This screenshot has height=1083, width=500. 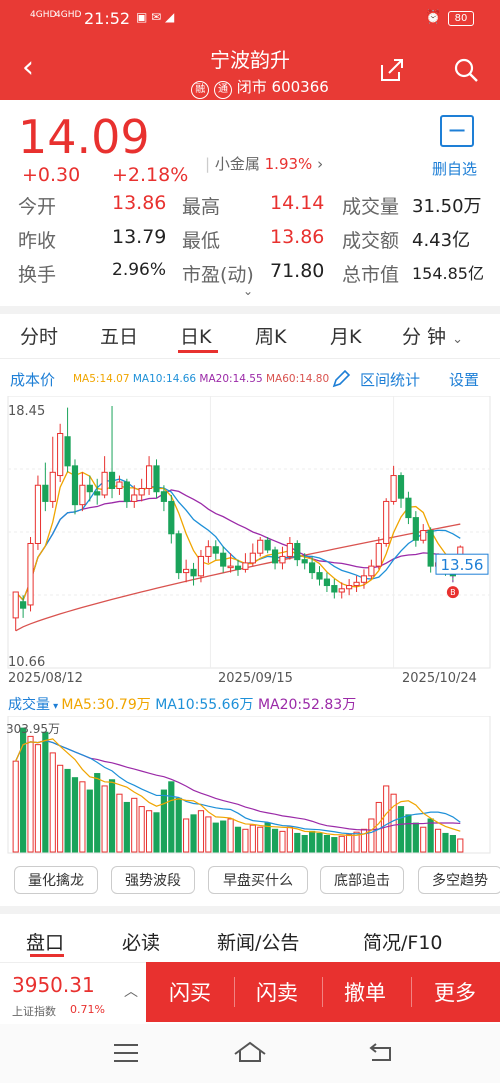 I want to click on tab-weekly-k: 周K, so click(x=270, y=335).